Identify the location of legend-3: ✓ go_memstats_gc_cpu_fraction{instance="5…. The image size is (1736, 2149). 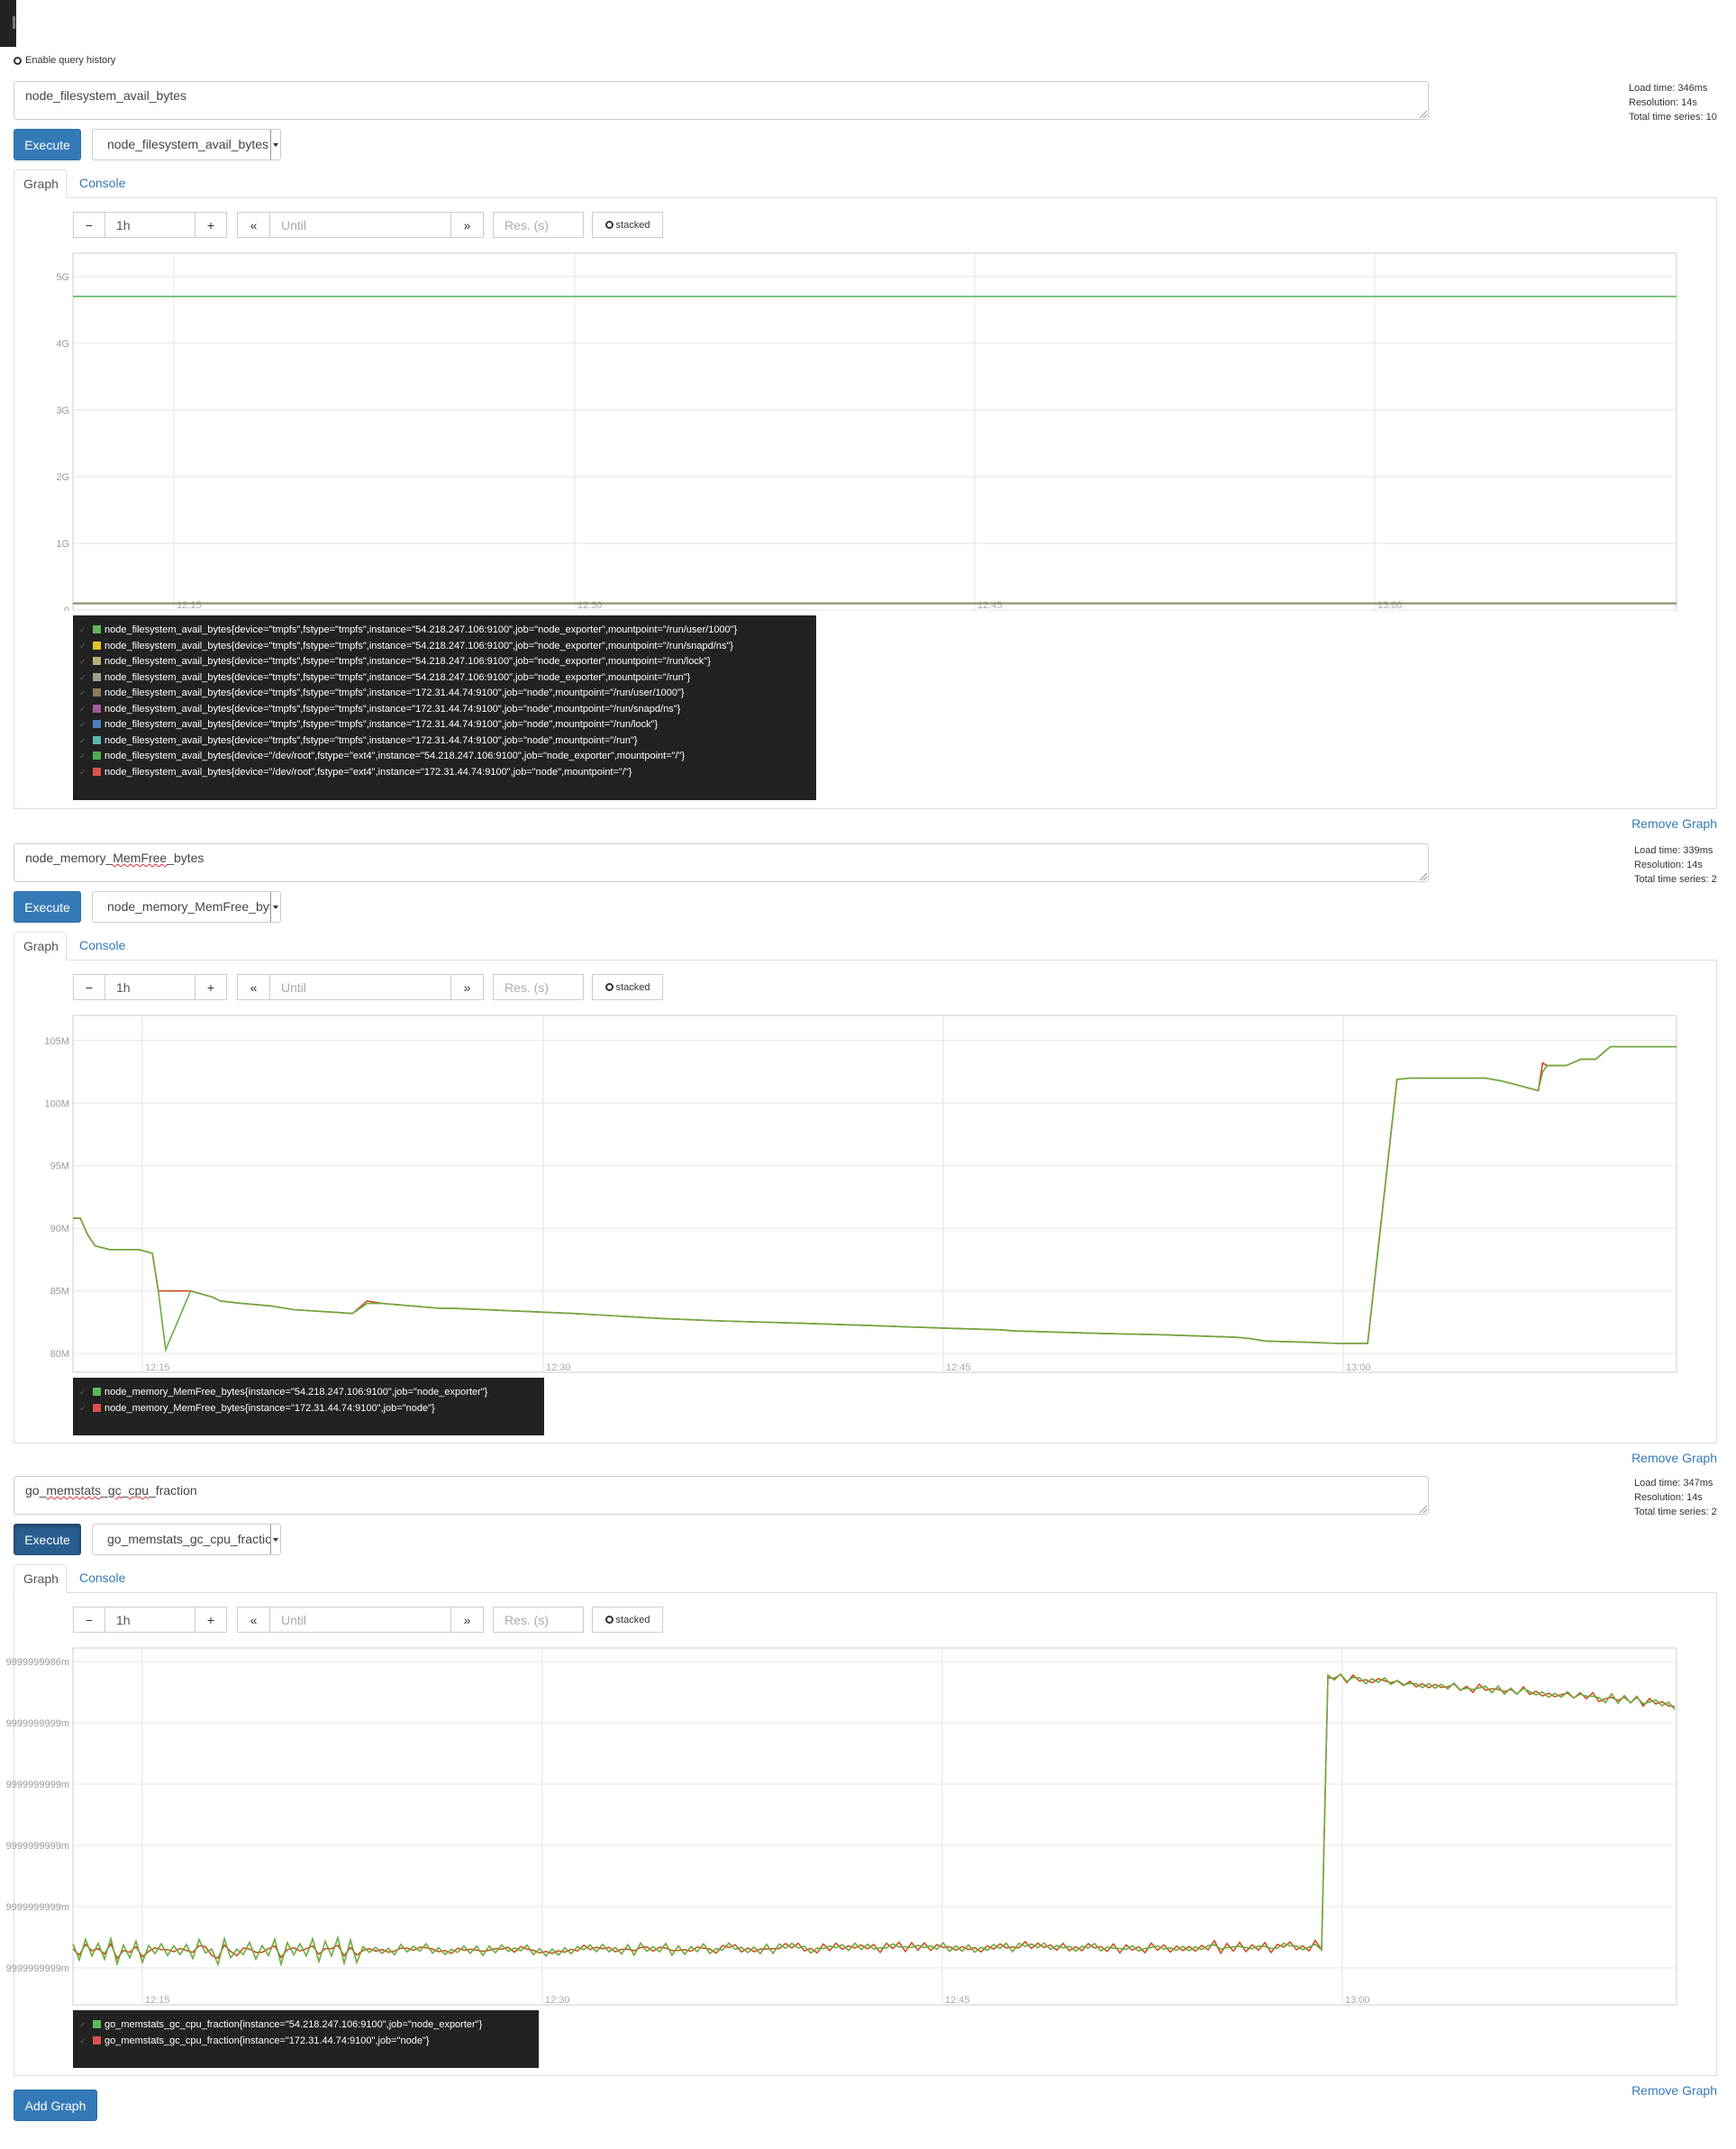
(306, 2039).